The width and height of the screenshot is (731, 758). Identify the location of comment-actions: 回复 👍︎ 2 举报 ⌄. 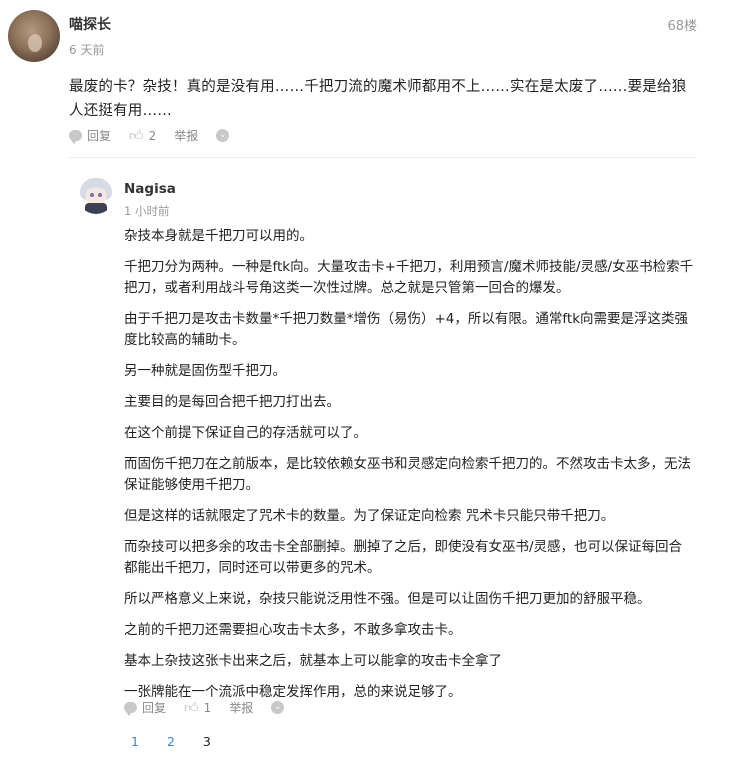
(149, 135).